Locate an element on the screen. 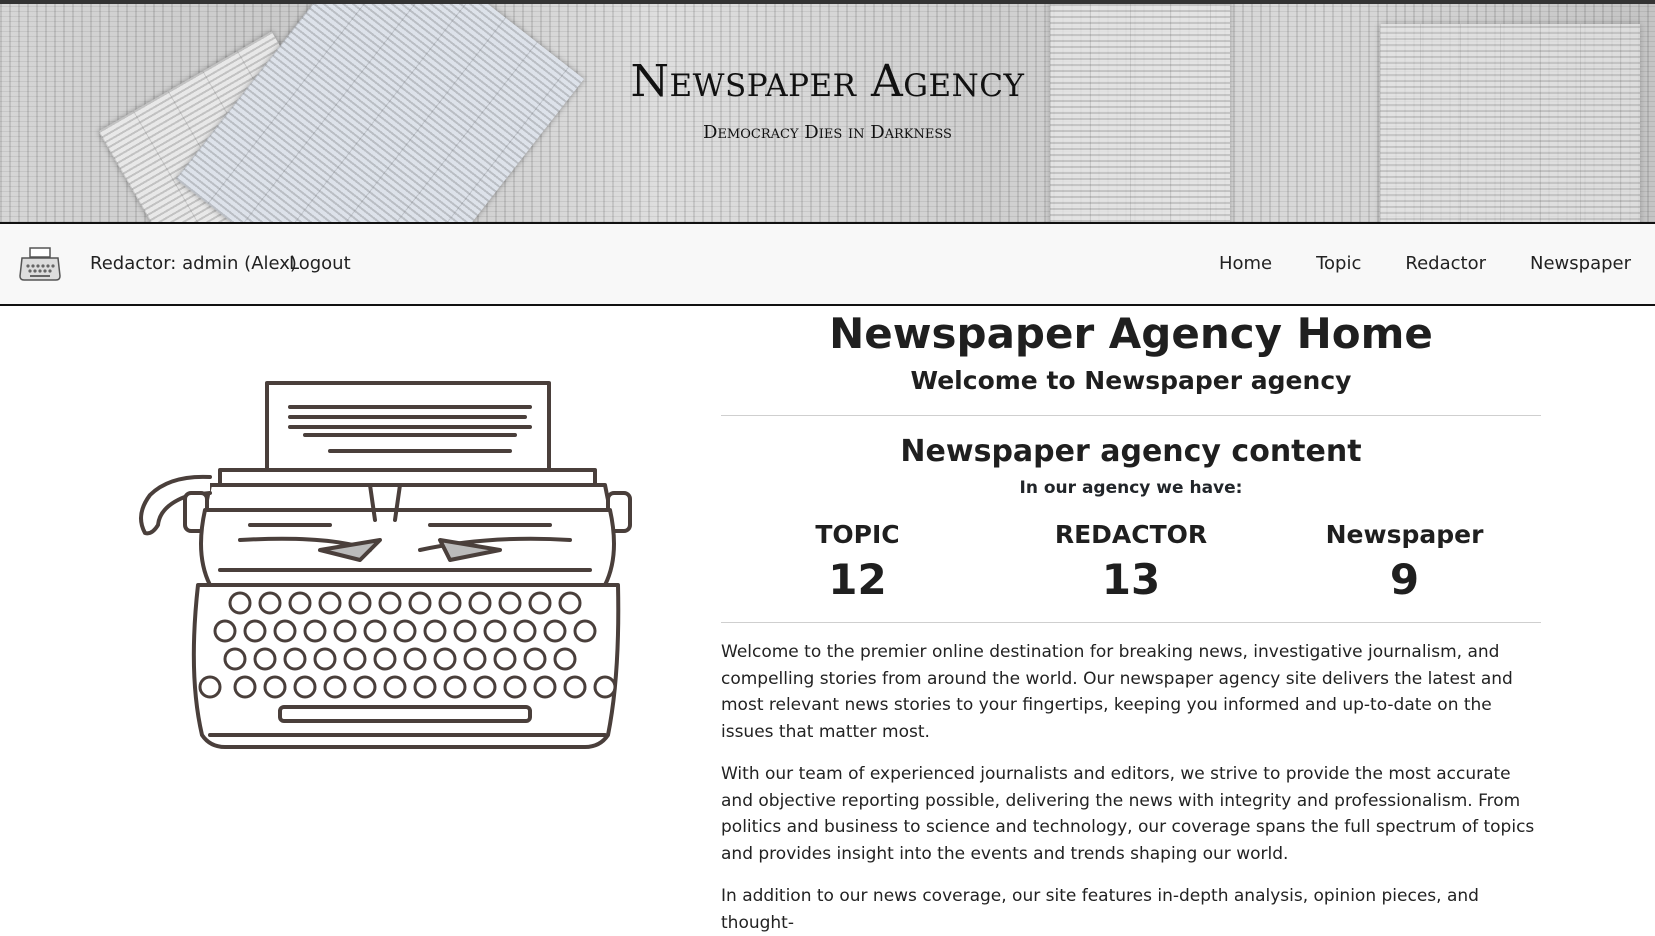 The height and width of the screenshot is (936, 1655). site-tagline: Democracy Dies in Darkness is located at coordinates (827, 132).